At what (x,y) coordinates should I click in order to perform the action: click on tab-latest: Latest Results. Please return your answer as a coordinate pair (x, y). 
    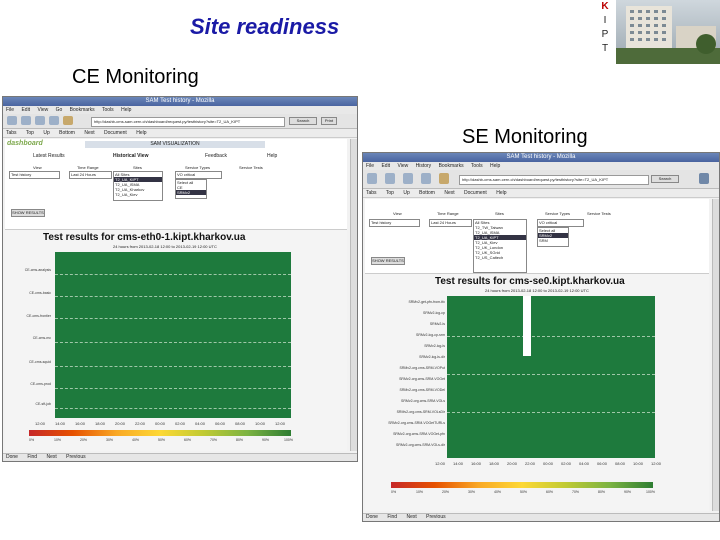
    Looking at the image, I should click on (49, 156).